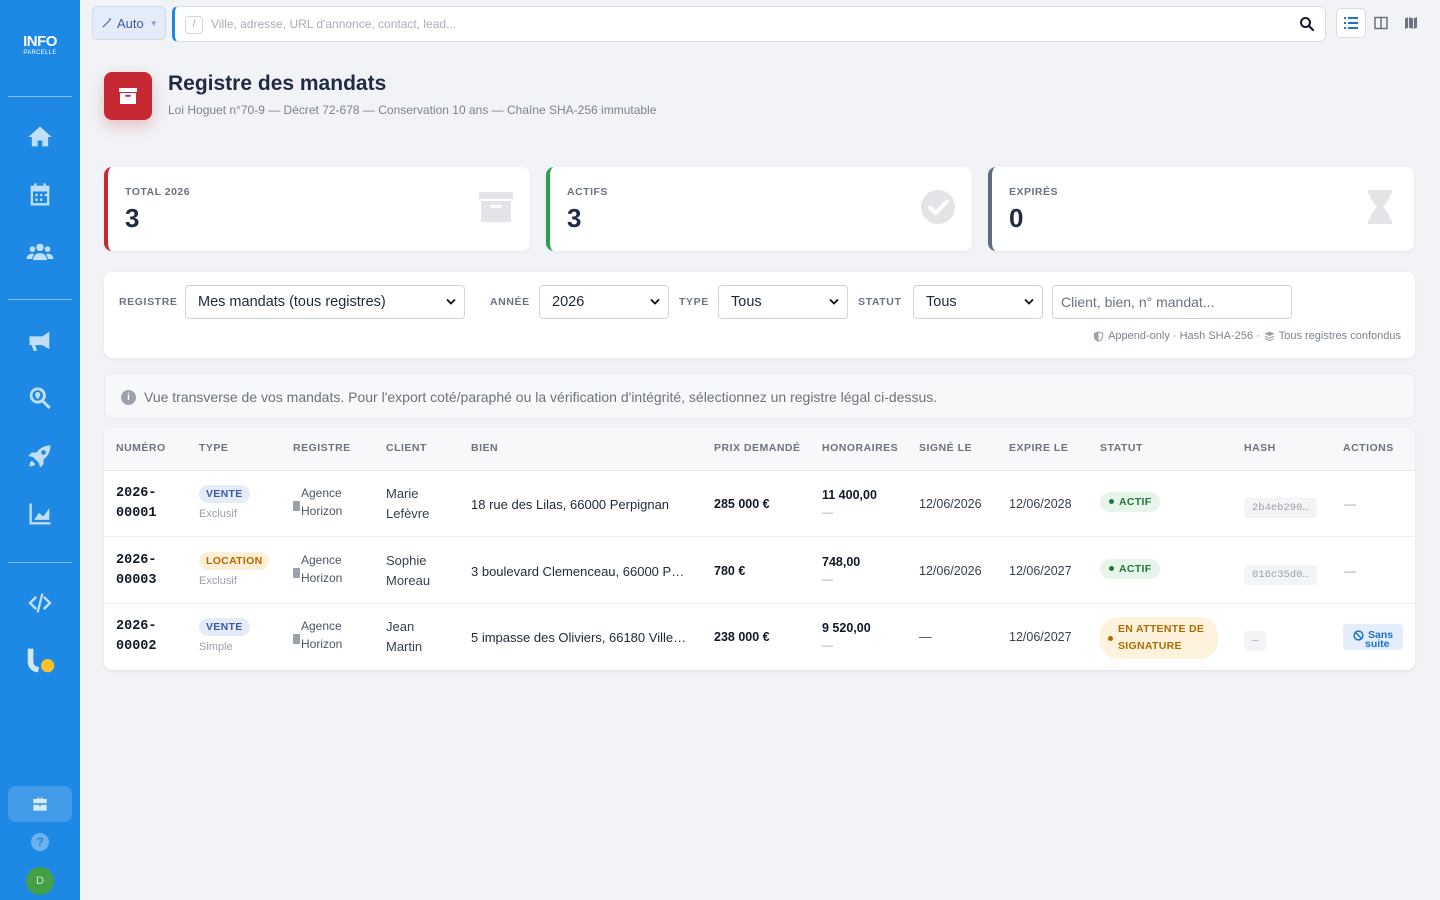 The image size is (1440, 900). Describe the element at coordinates (1034, 192) in the screenshot. I see `stat-label: EXPIRÉS` at that location.